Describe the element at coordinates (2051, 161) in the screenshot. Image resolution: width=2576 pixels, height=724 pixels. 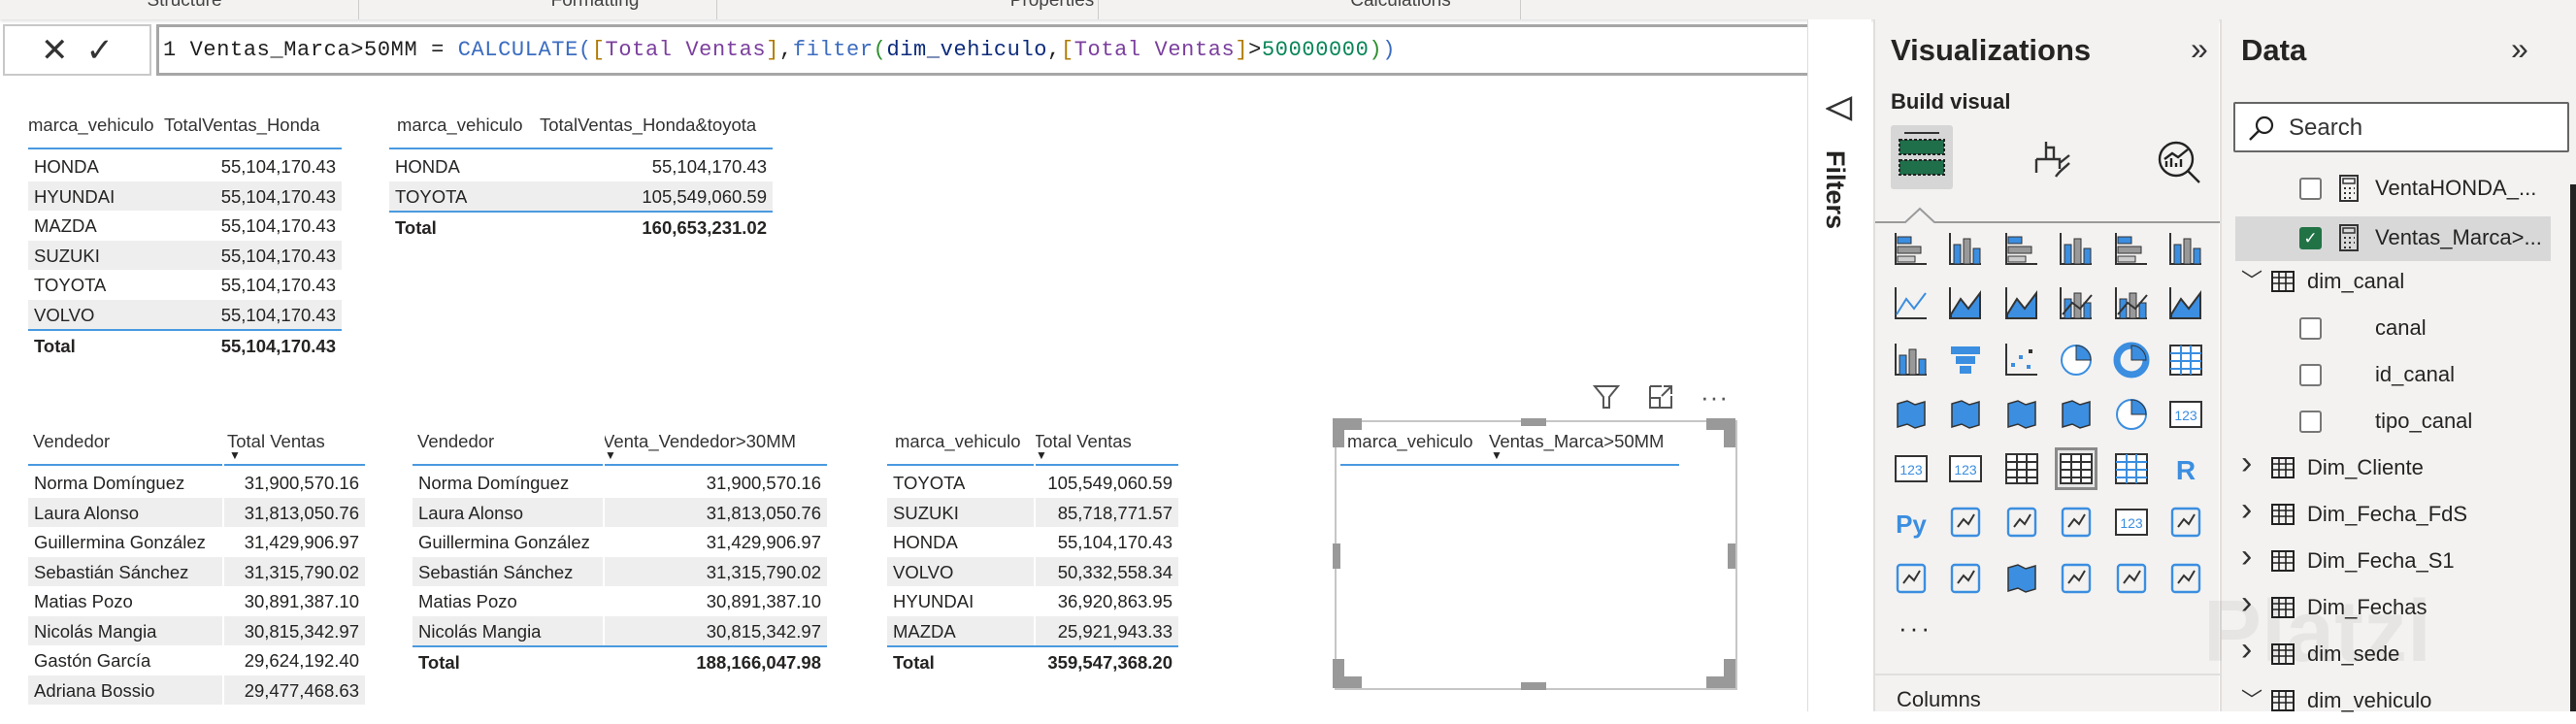
I see `format-visual-icon` at that location.